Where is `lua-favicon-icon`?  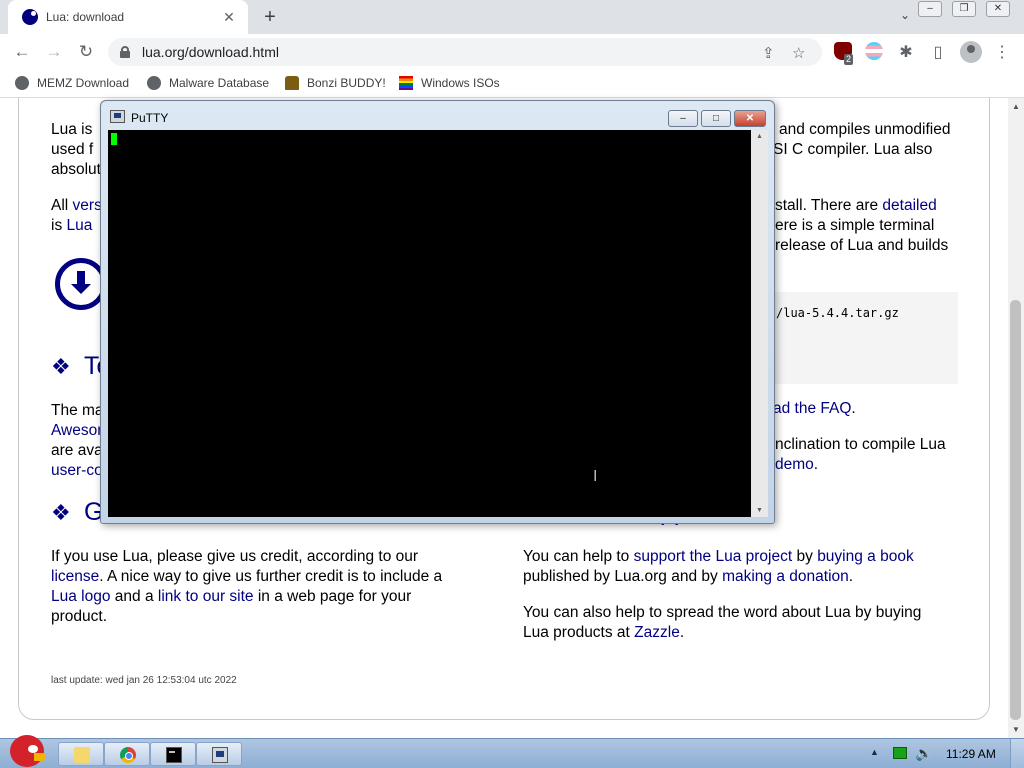 lua-favicon-icon is located at coordinates (30, 17).